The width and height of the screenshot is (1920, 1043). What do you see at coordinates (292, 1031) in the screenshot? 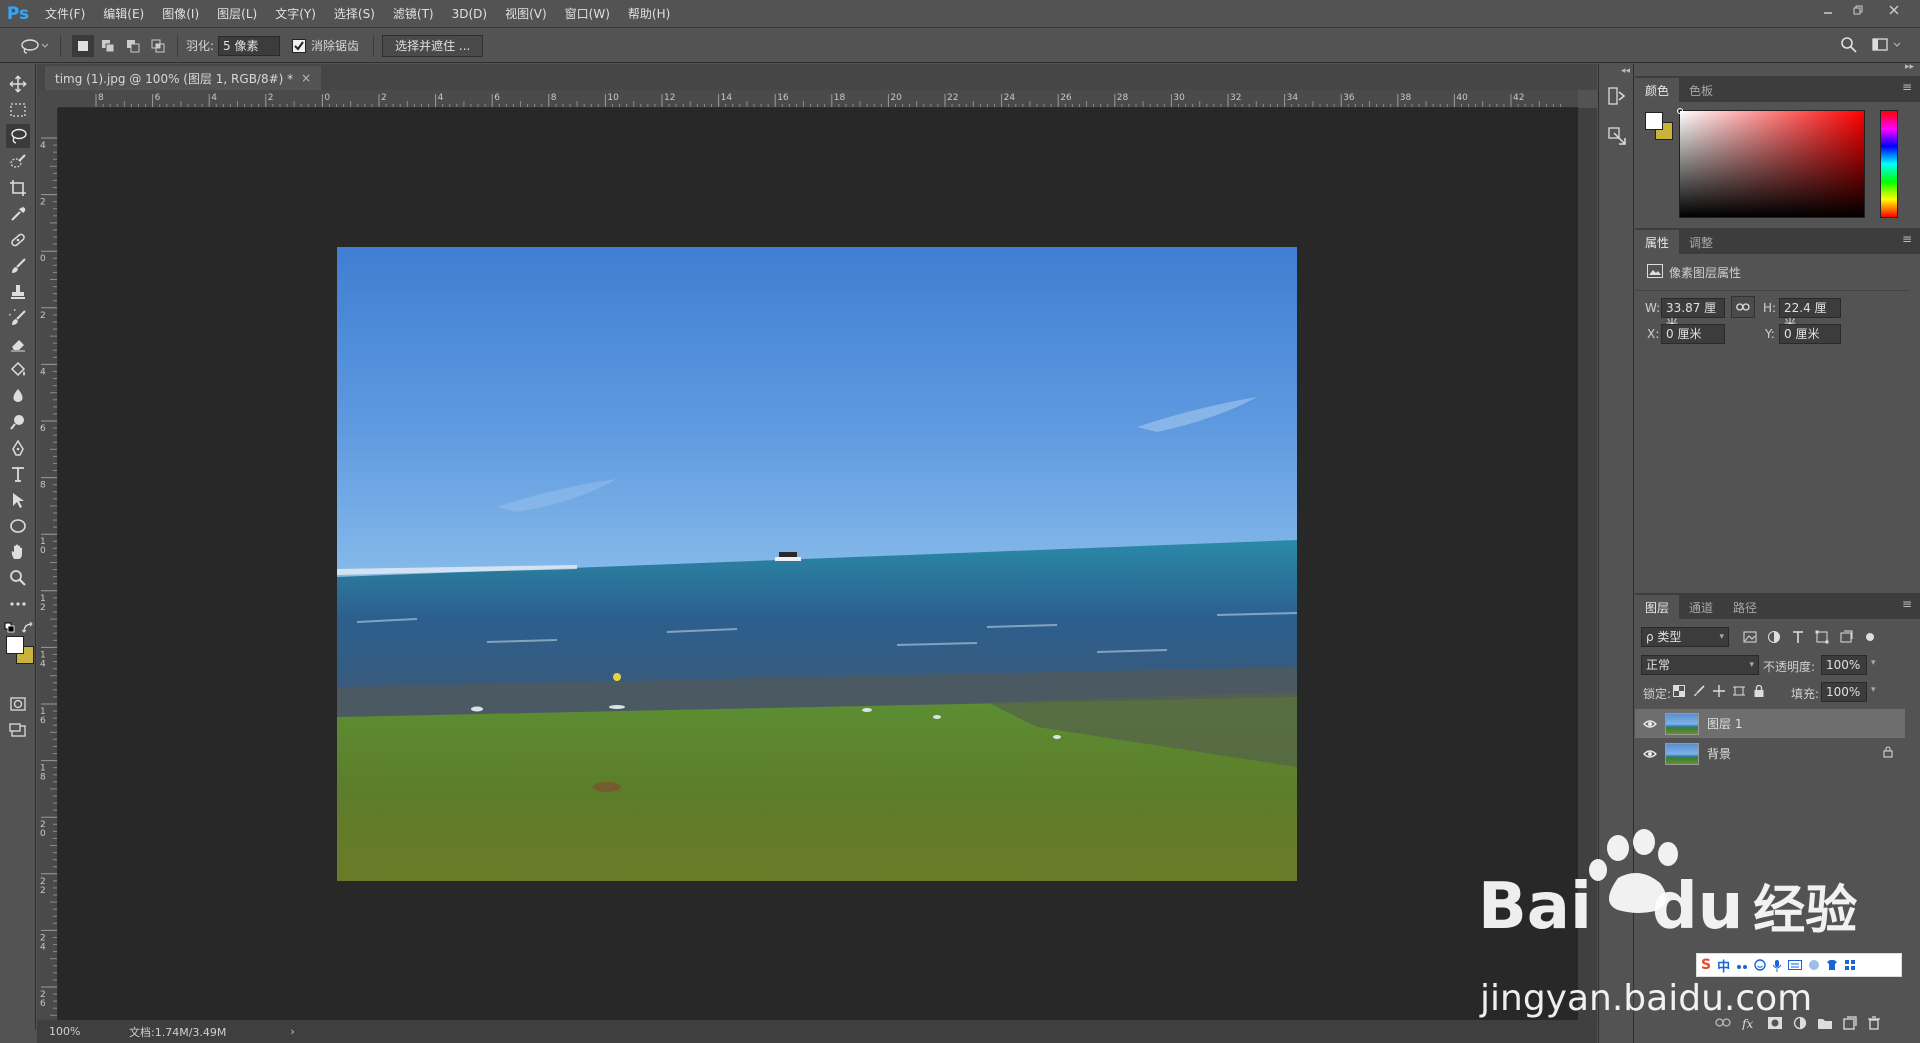
I see `status-menu-arrow: ›` at bounding box center [292, 1031].